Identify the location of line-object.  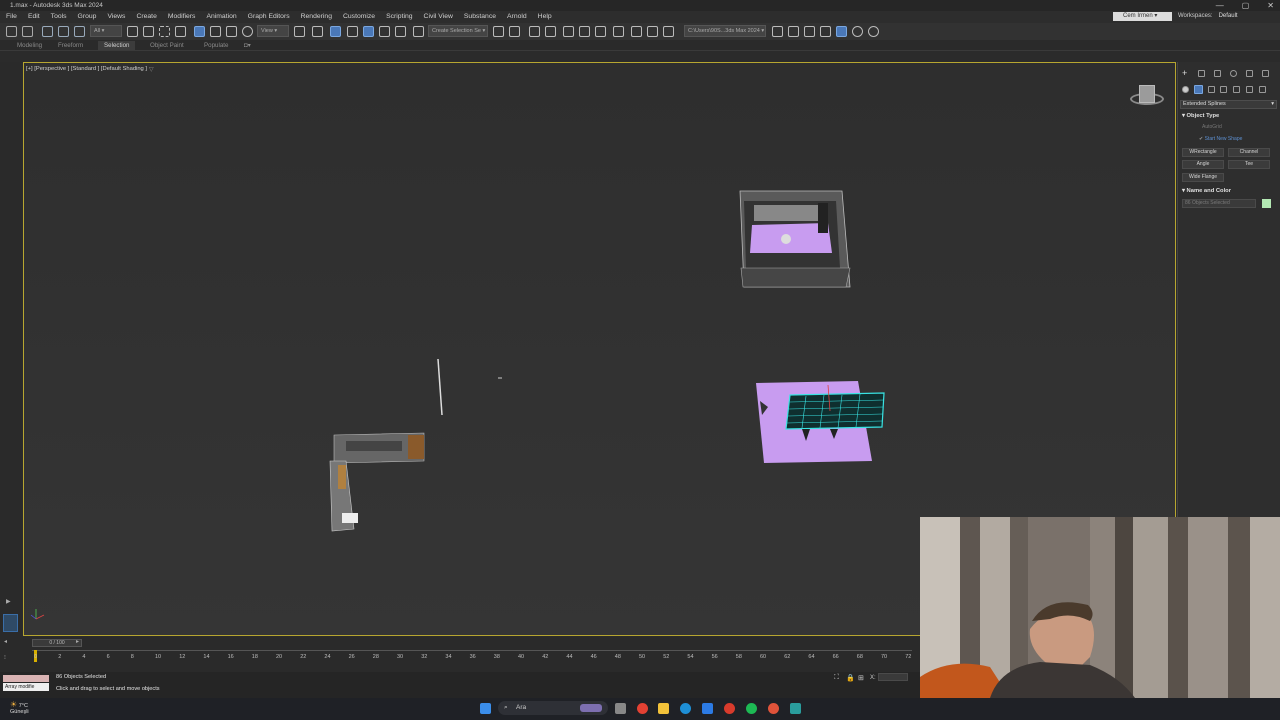
(440, 387).